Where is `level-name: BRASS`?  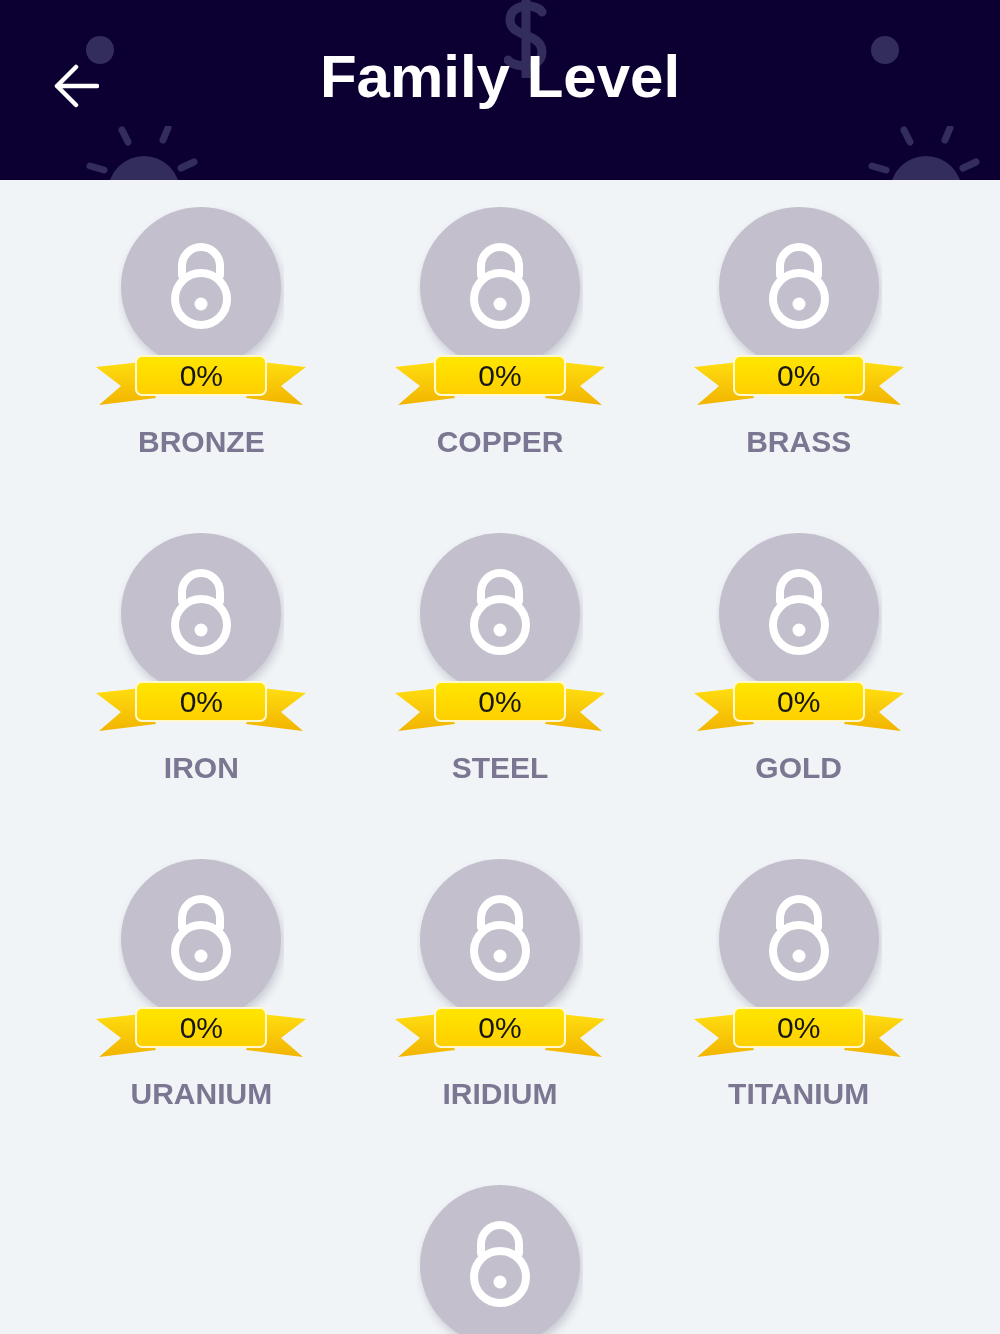
level-name: BRASS is located at coordinates (799, 442).